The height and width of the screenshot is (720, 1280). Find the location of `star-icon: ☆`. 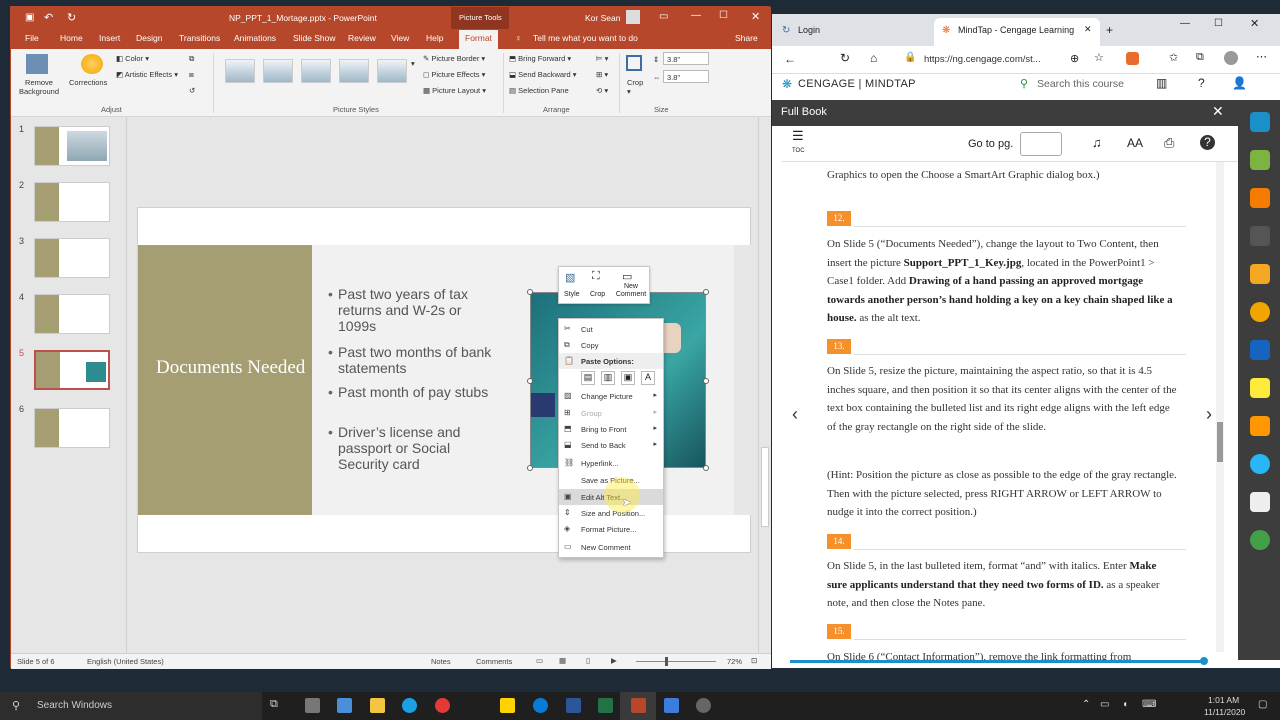

star-icon: ☆ is located at coordinates (1099, 57).